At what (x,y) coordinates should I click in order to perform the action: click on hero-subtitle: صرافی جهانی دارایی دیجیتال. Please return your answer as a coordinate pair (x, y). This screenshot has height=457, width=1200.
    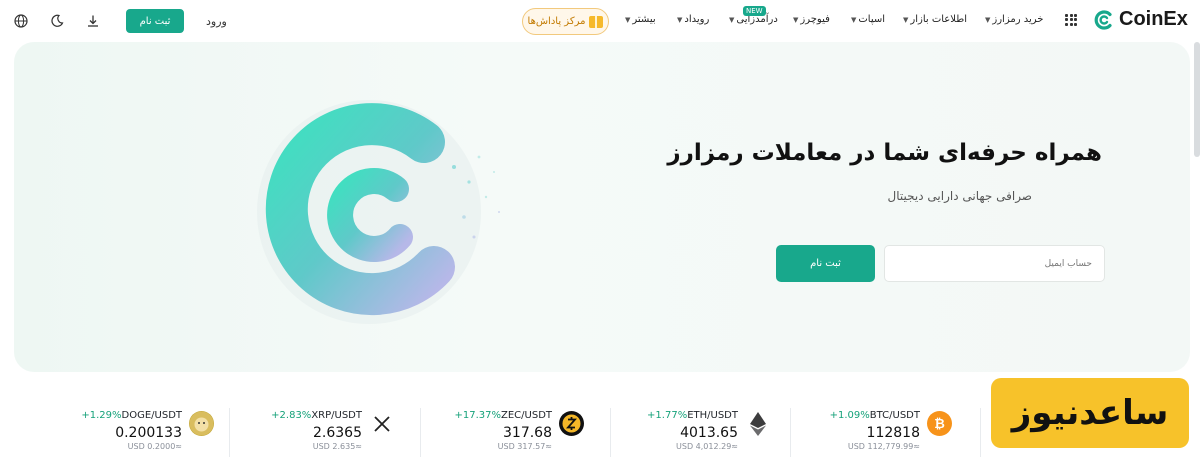
    Looking at the image, I should click on (959, 196).